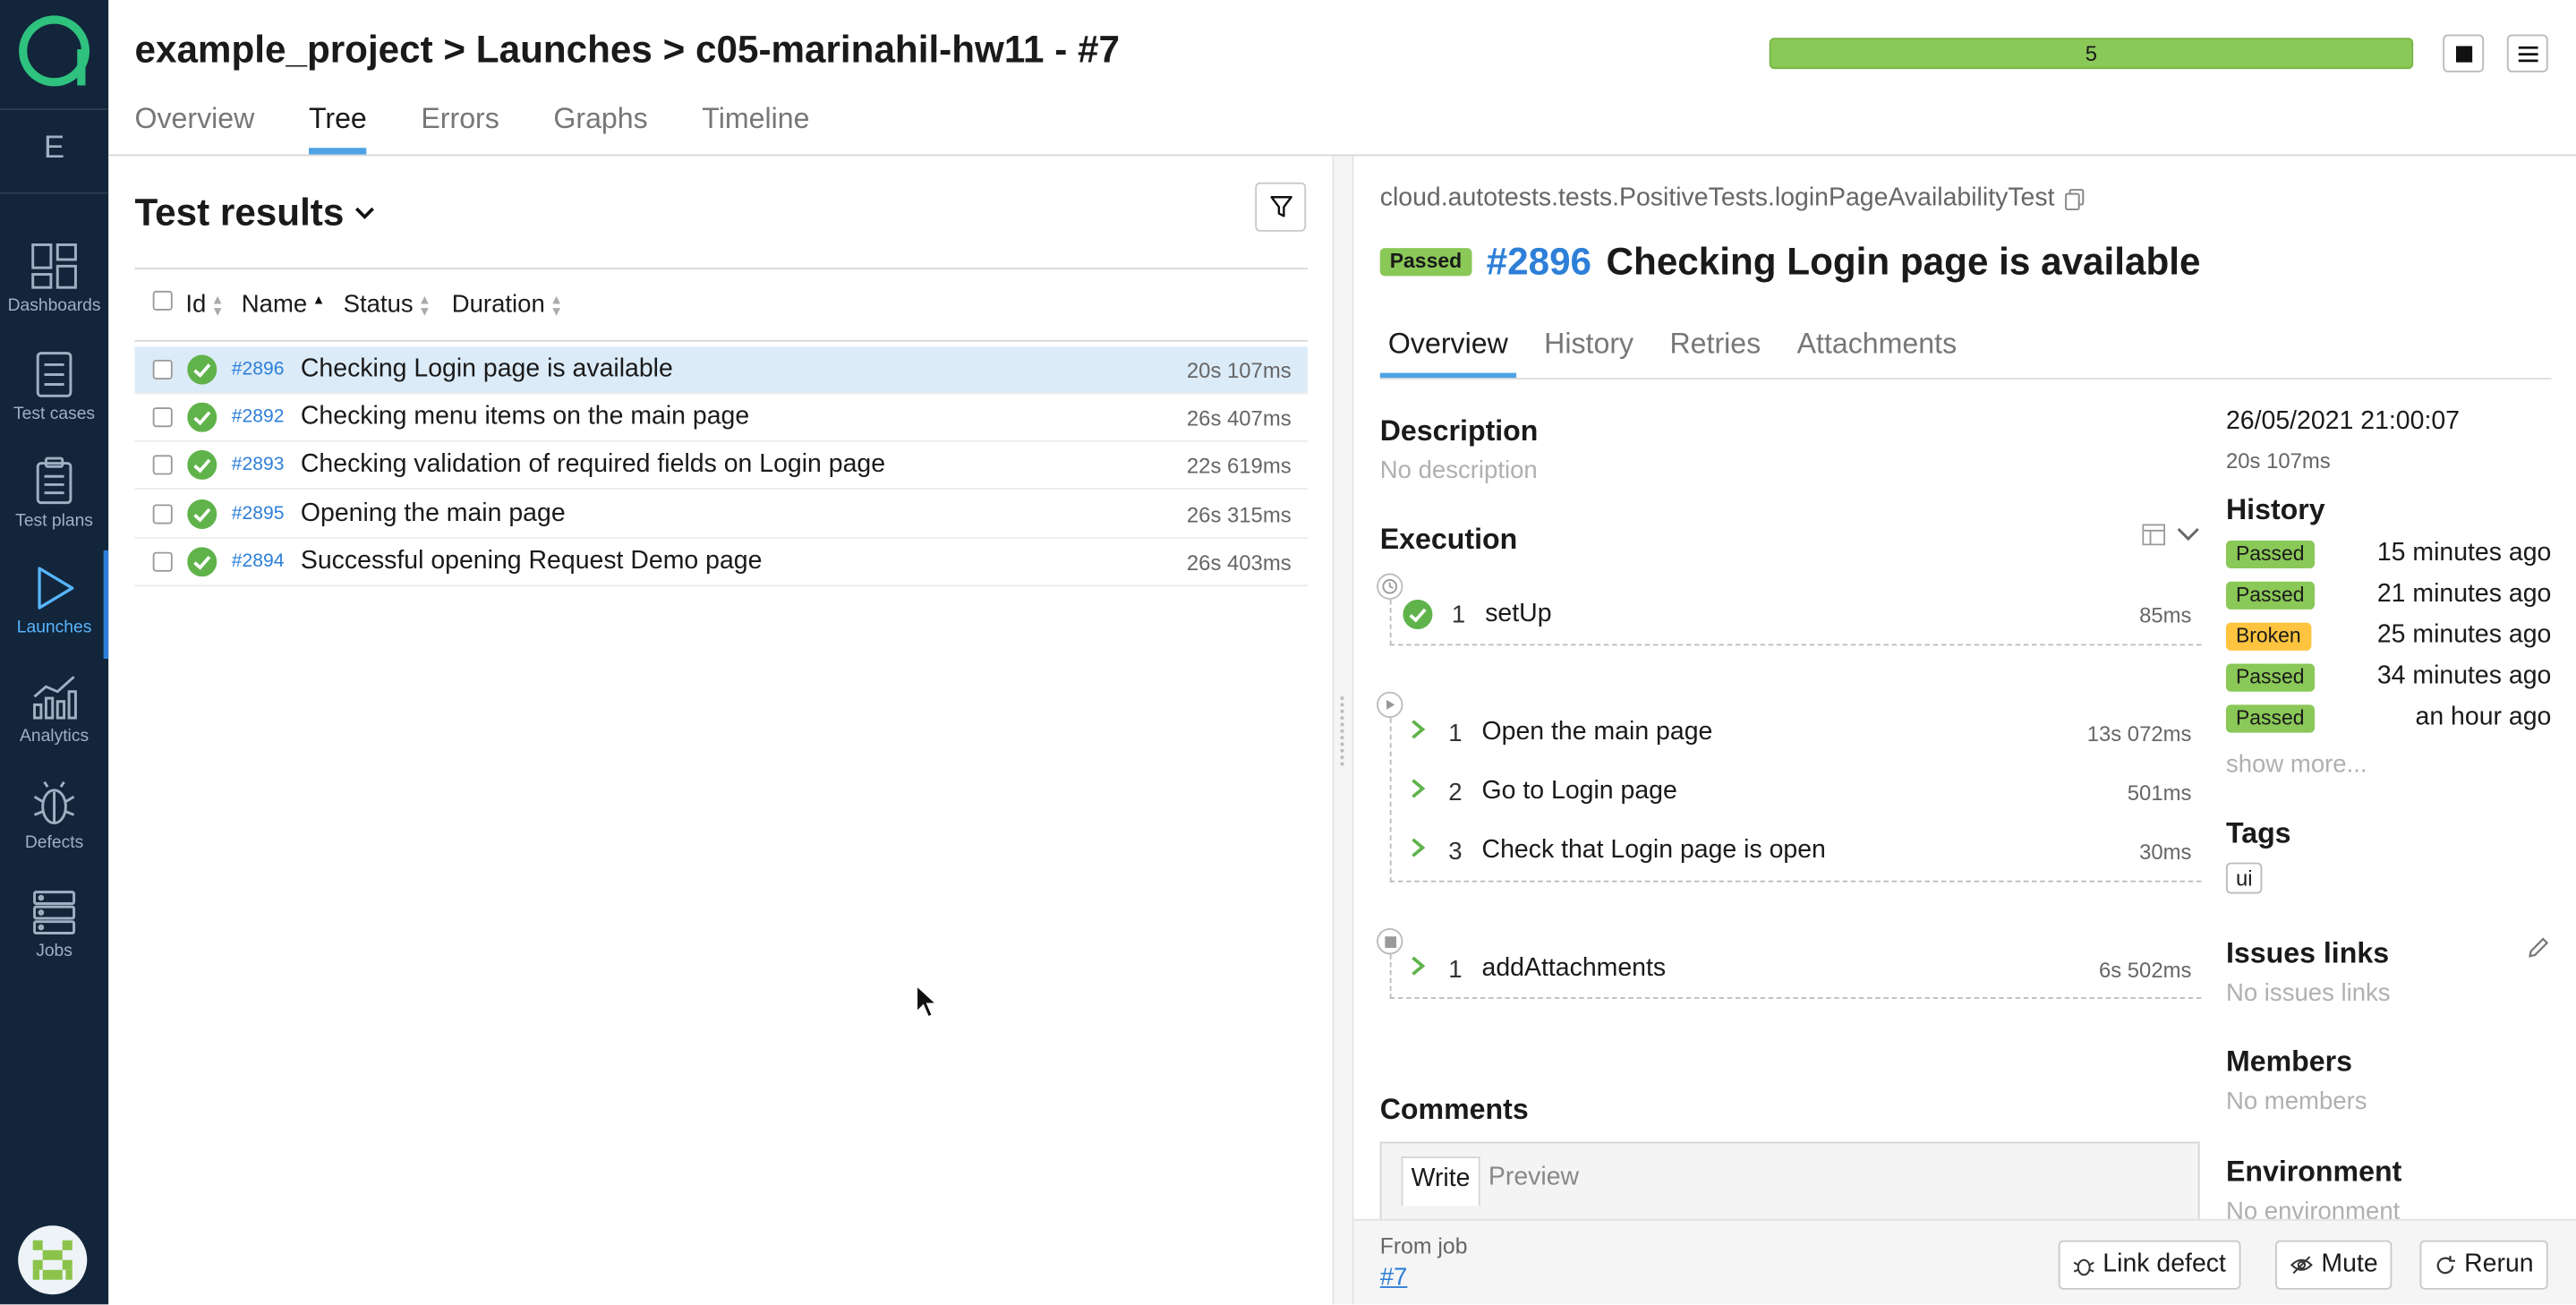  Describe the element at coordinates (1394, 1277) in the screenshot. I see `job-link: #7` at that location.